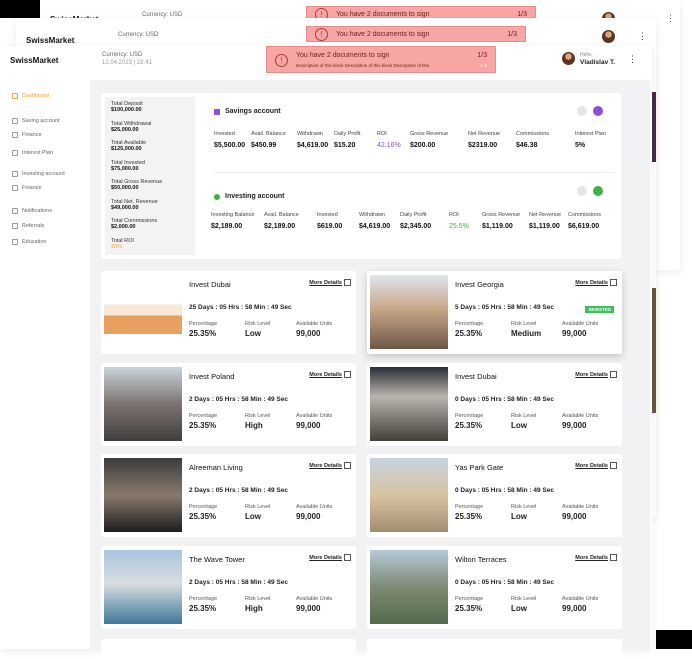  Describe the element at coordinates (268, 134) in the screenshot. I see `col-label: Avail. Balance` at that location.